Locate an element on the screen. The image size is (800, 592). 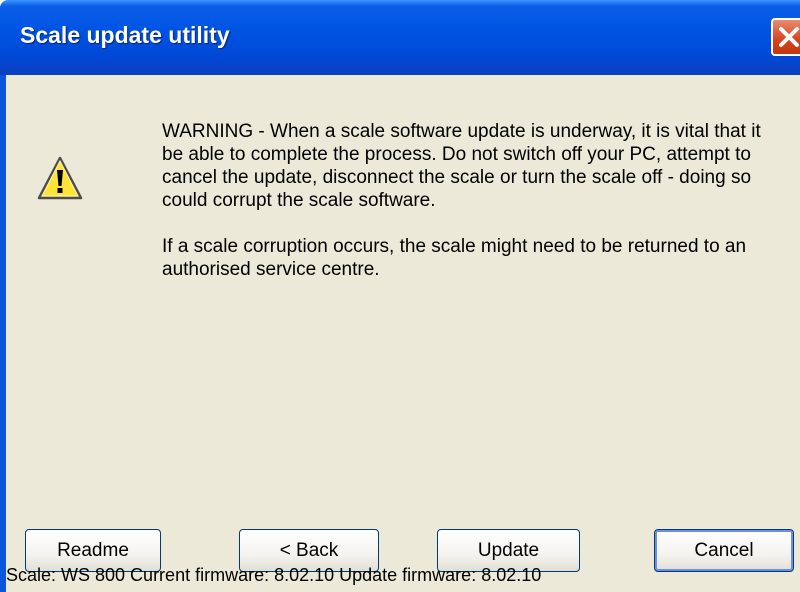
close-icon is located at coordinates (789, 37).